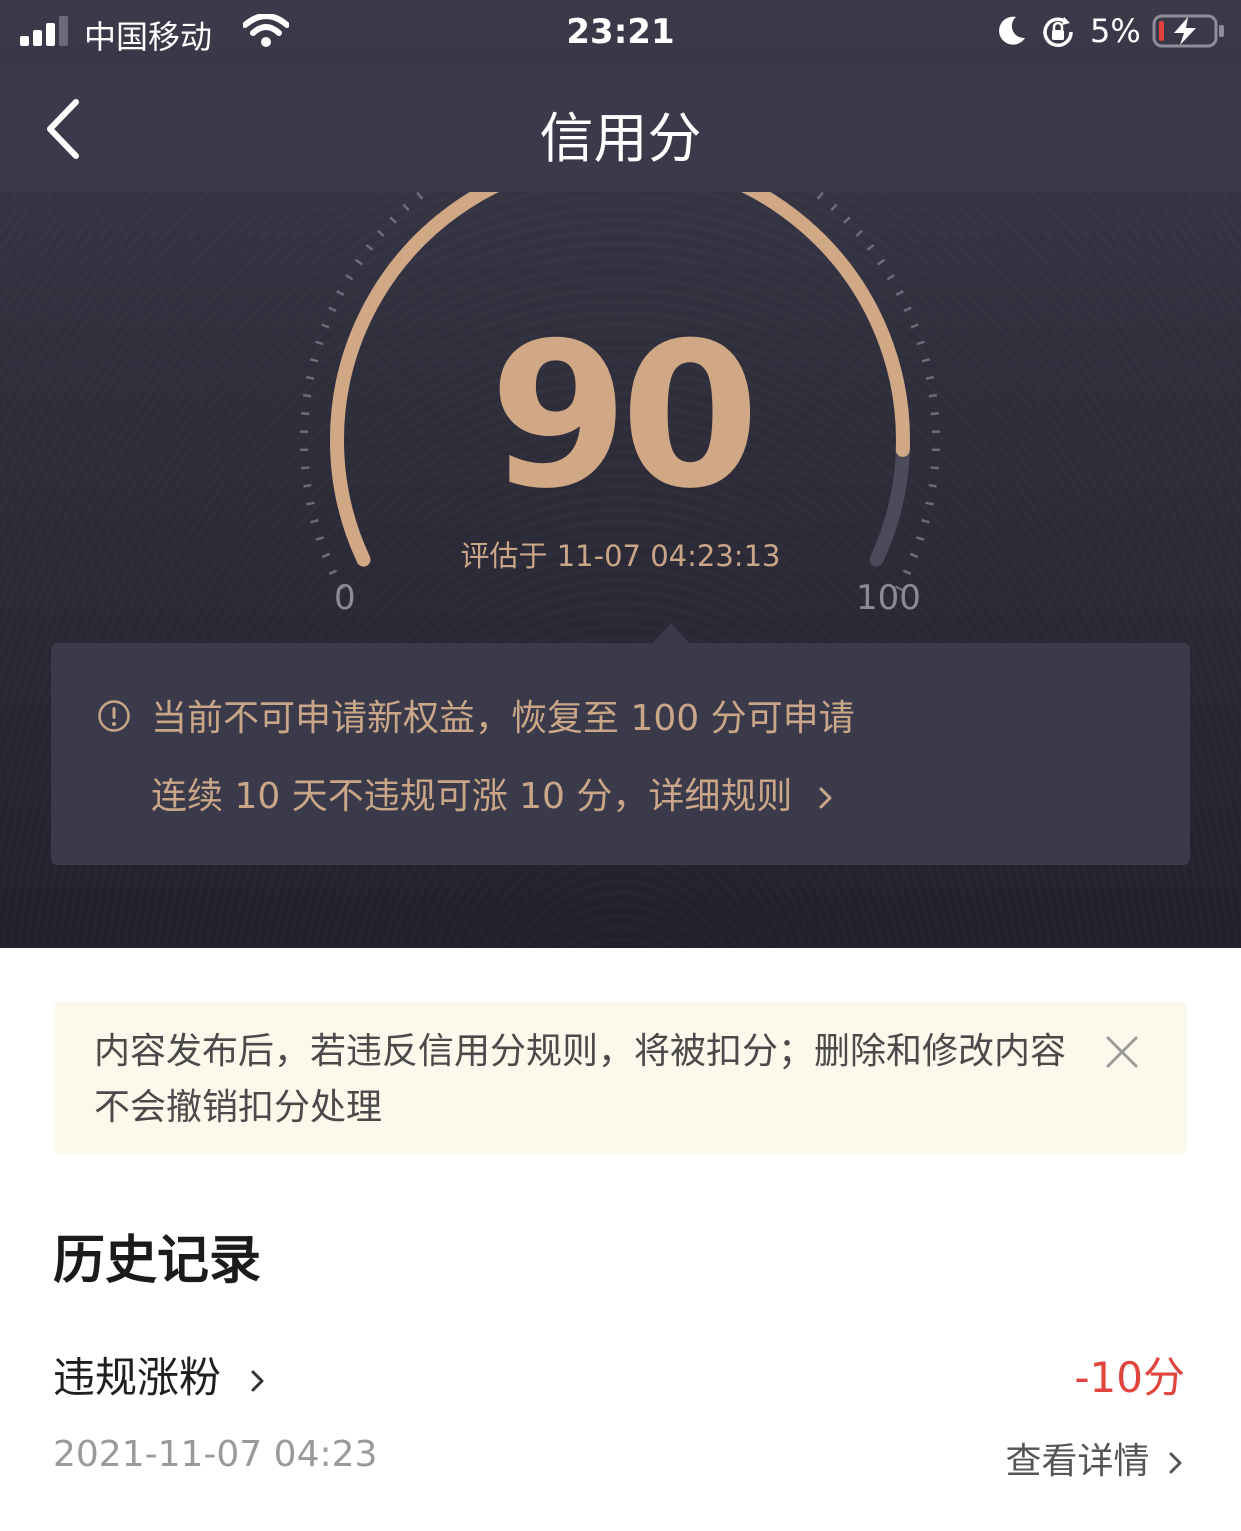 The height and width of the screenshot is (1531, 1241). I want to click on rights-status-text: 当前不可申请新权益，恢复至 100 分可申请, so click(503, 718).